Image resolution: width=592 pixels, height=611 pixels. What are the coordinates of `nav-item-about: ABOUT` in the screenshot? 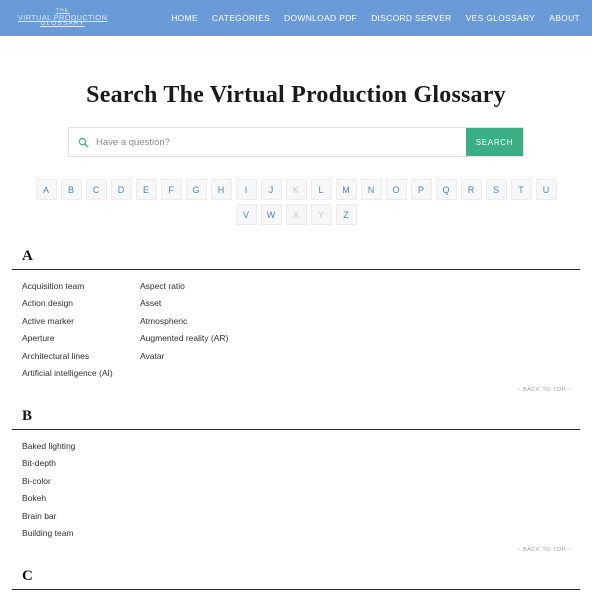 It's located at (564, 18).